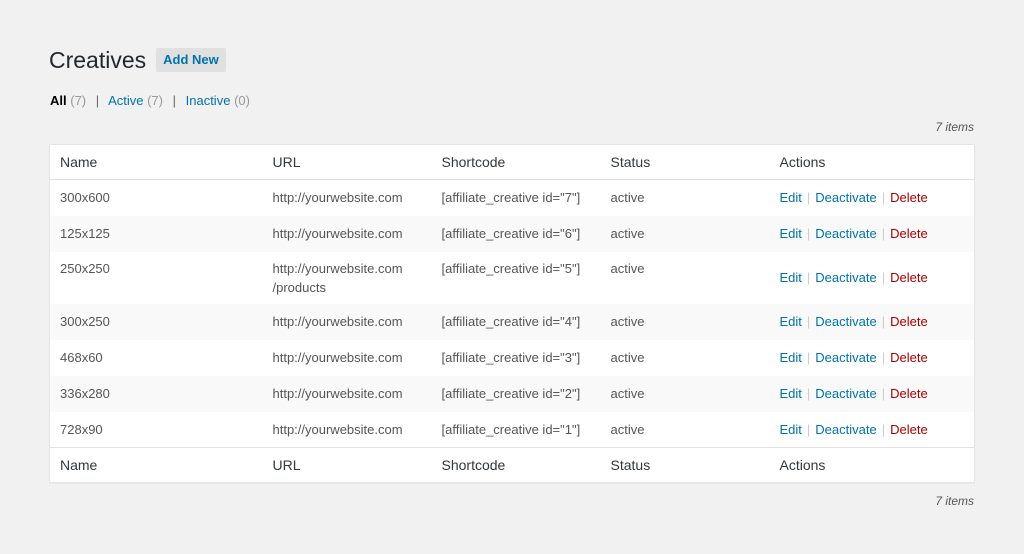 The image size is (1024, 554). I want to click on items-count-bottom: 7 items, so click(954, 501).